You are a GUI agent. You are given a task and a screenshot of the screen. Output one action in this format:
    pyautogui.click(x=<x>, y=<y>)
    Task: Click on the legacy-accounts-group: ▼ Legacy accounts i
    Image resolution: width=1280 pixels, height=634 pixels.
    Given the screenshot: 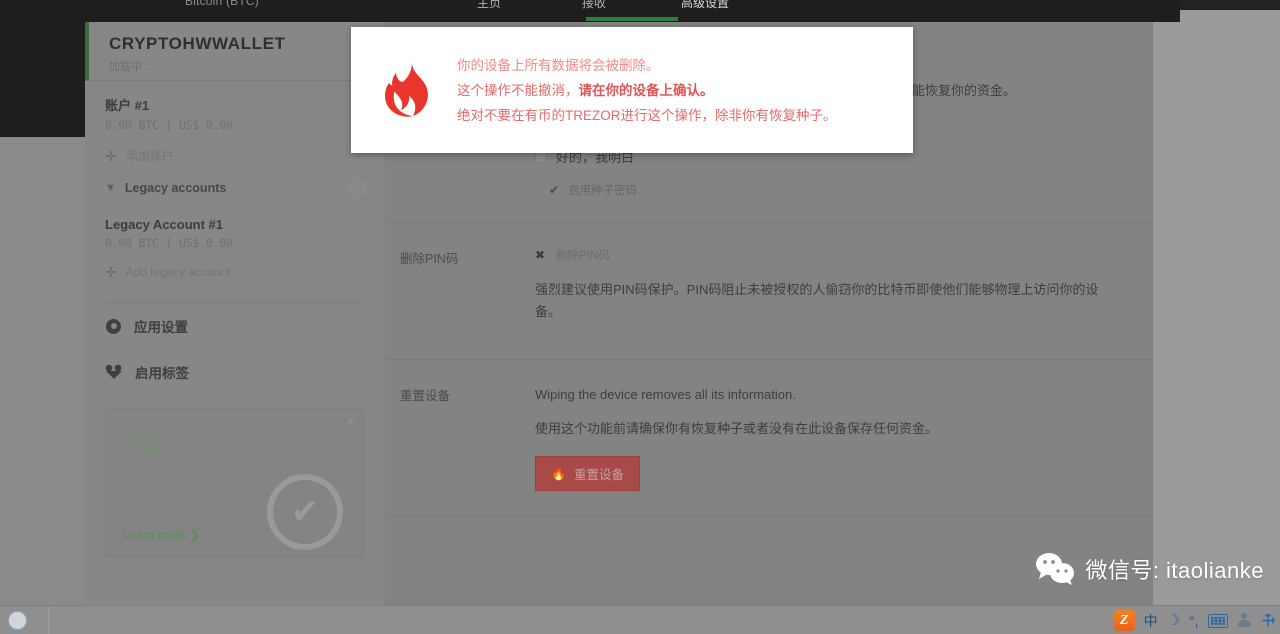 What is the action you would take?
    pyautogui.click(x=234, y=189)
    